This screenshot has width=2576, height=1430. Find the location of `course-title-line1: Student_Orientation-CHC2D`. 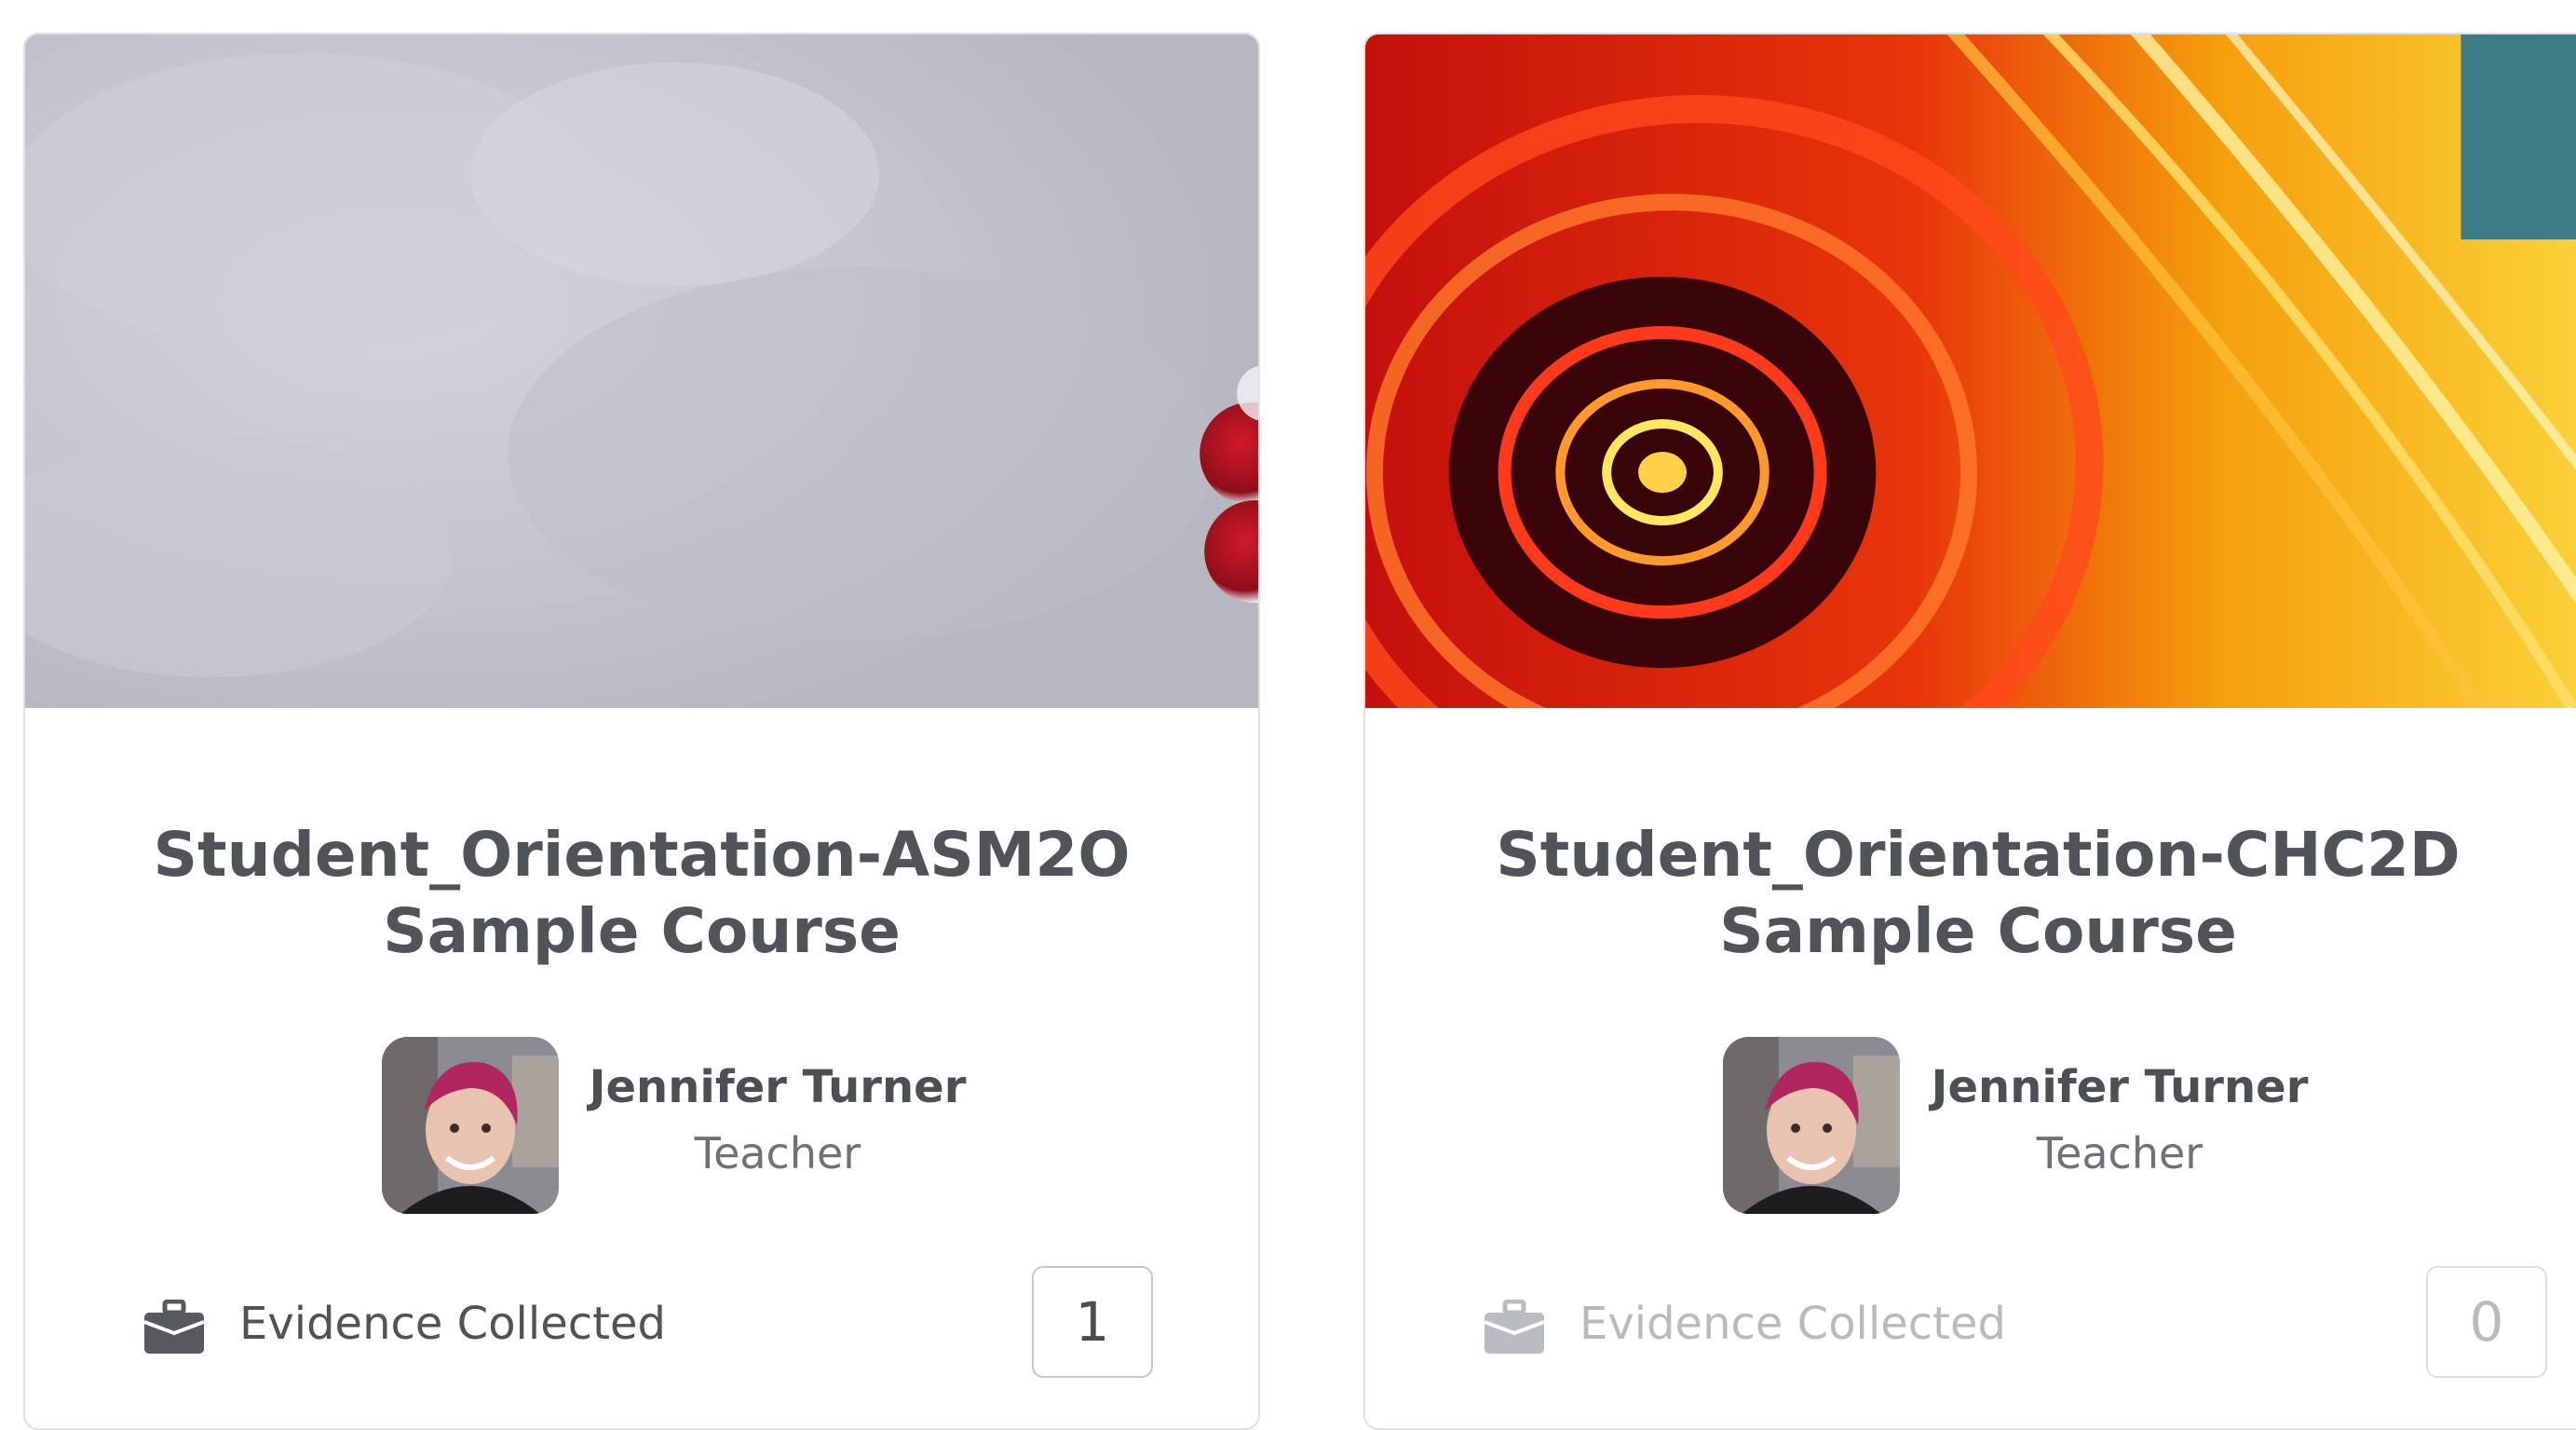

course-title-line1: Student_Orientation-CHC2D is located at coordinates (1978, 855).